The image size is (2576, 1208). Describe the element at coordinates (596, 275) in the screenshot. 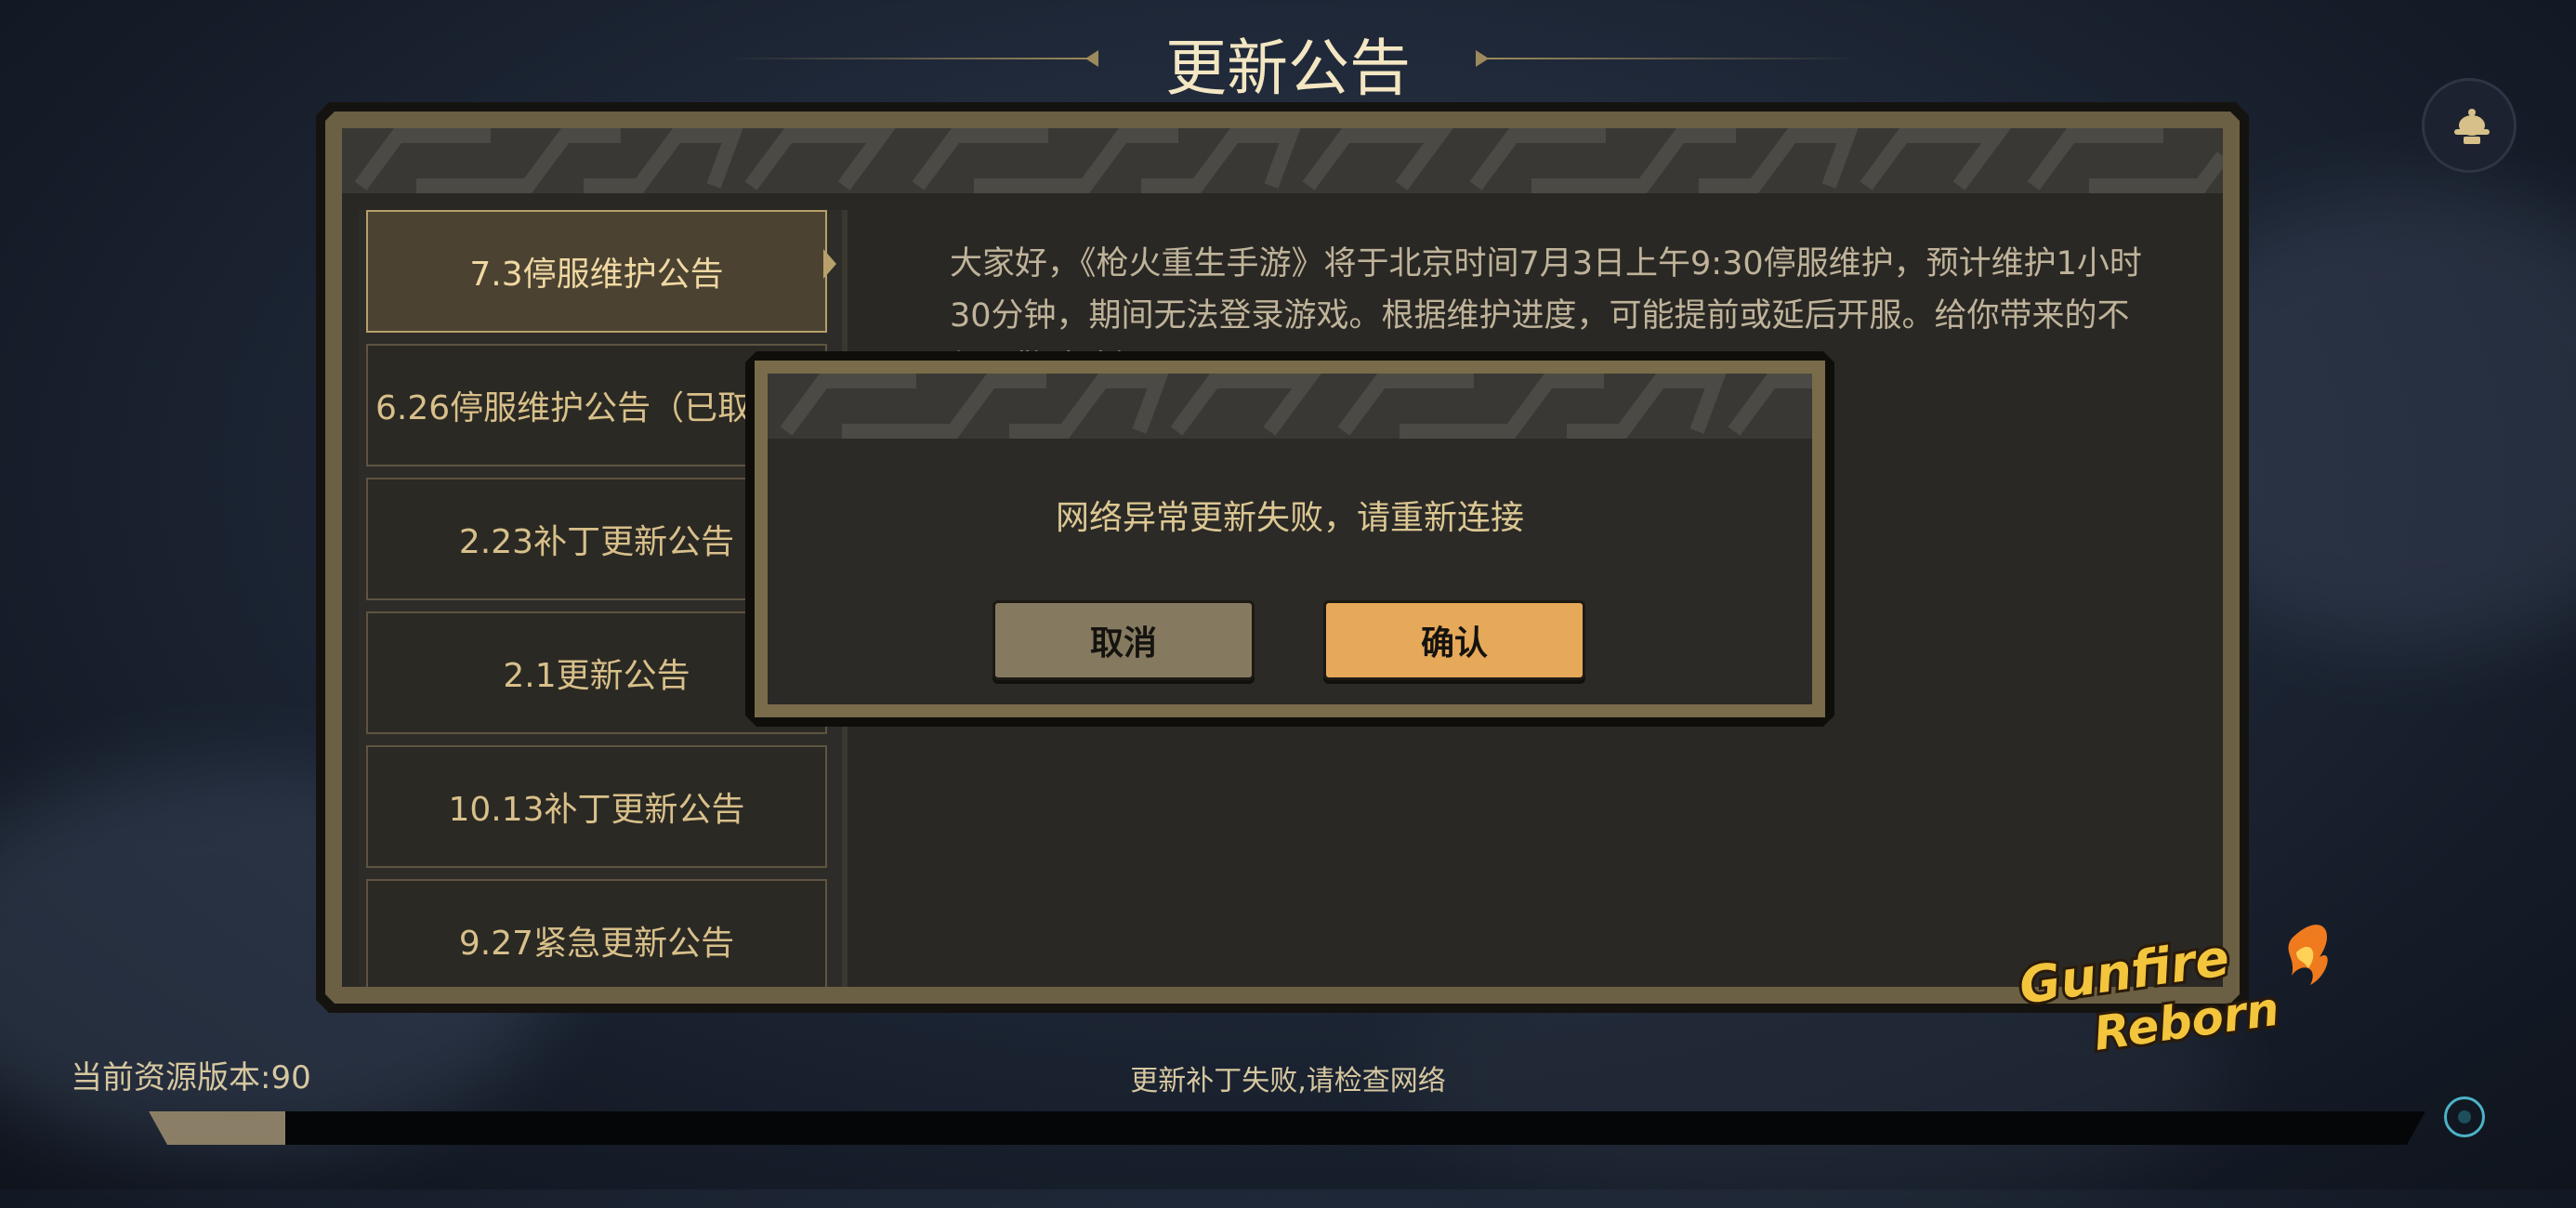

I see `list-item-label: 7.3停服维护公告` at that location.